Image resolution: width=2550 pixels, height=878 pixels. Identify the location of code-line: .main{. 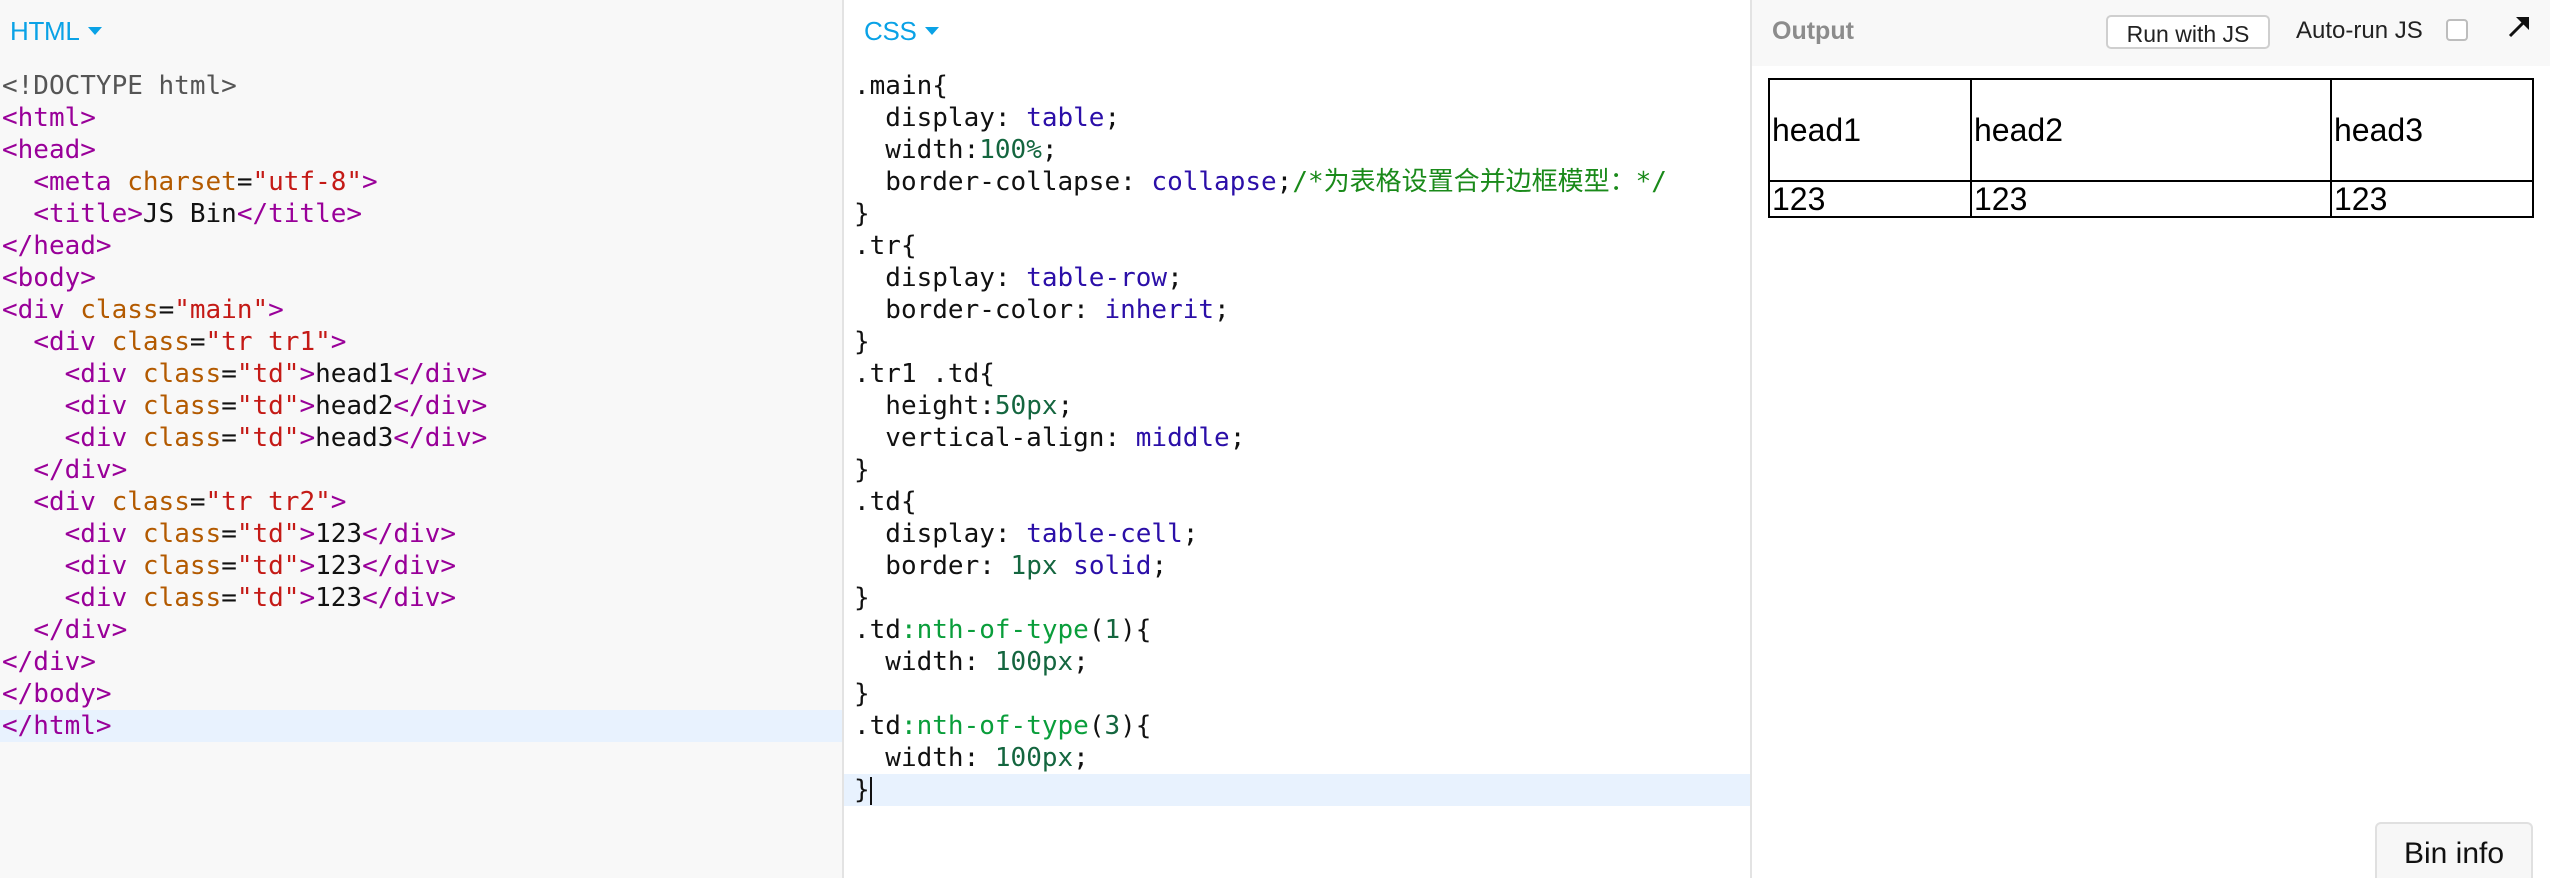
(1297, 86).